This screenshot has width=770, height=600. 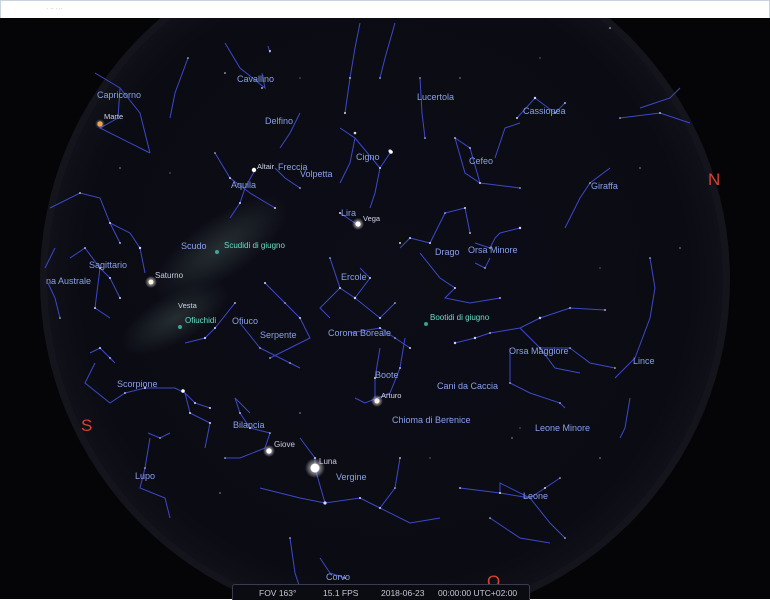 What do you see at coordinates (481, 161) in the screenshot?
I see `label-cefeo: Cefeo` at bounding box center [481, 161].